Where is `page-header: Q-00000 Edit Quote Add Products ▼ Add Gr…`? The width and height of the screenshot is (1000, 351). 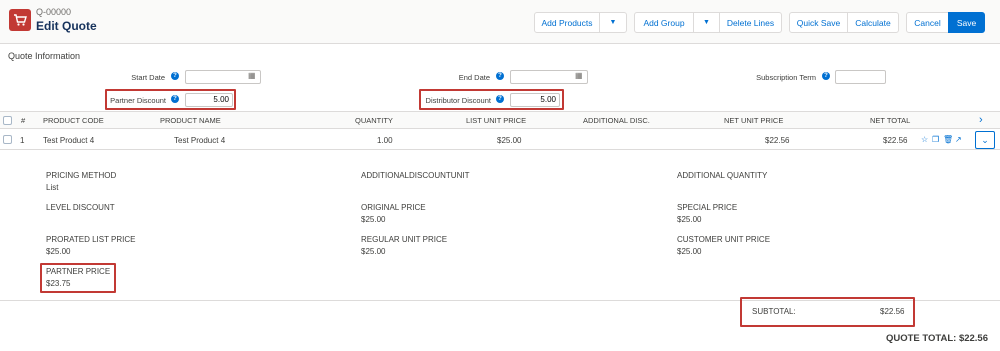 page-header: Q-00000 Edit Quote Add Products ▼ Add Gr… is located at coordinates (500, 22).